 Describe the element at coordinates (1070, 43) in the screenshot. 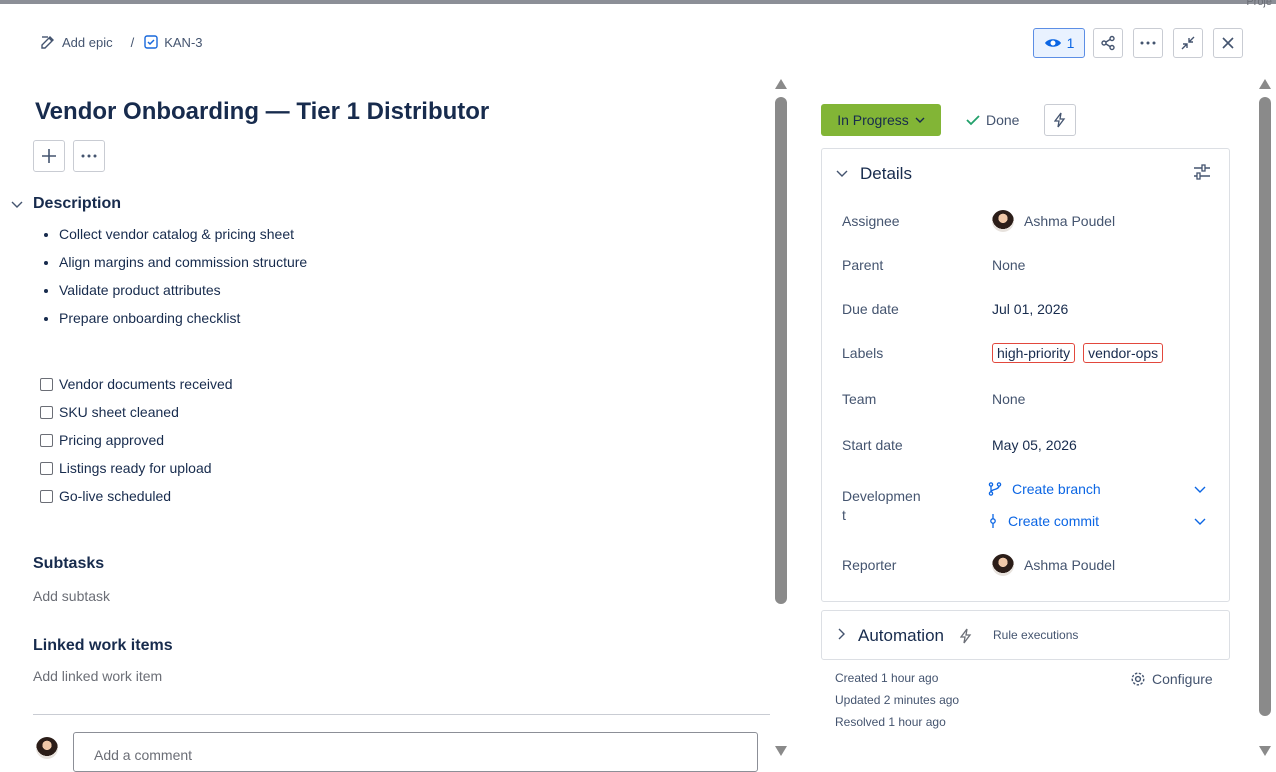

I see `watch-count: 1` at that location.